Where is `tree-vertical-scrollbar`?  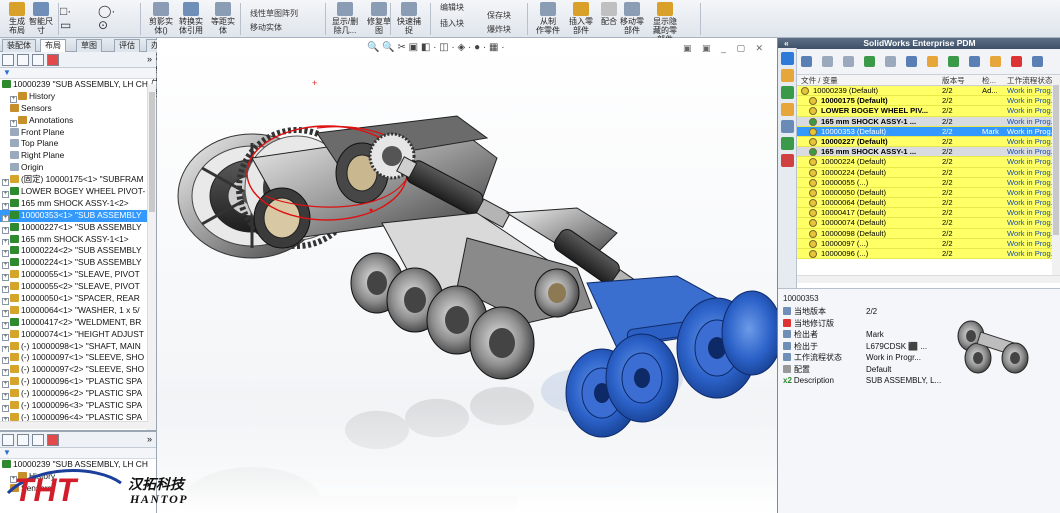
tree-vertical-scrollbar is located at coordinates (151, 275).